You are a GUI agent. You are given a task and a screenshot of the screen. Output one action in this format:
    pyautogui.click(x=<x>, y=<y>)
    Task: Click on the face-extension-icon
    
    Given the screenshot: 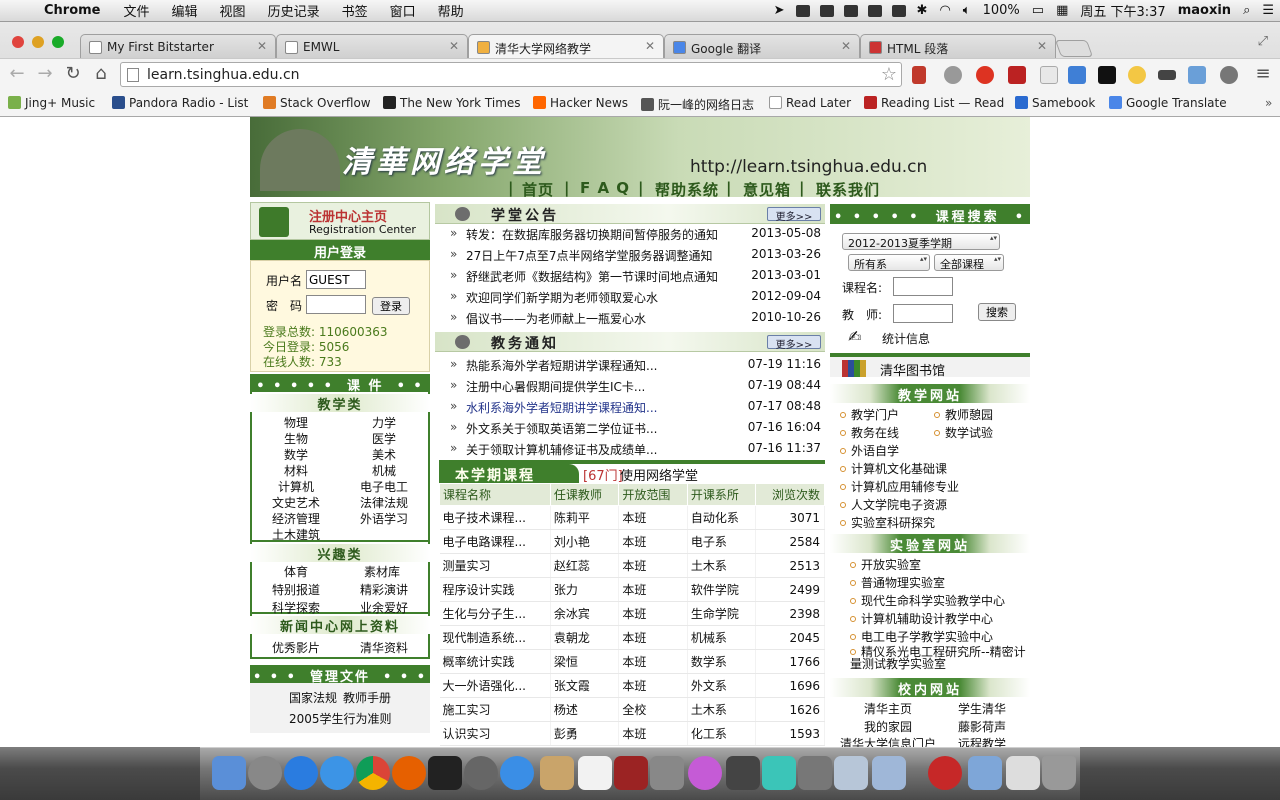 What is the action you would take?
    pyautogui.click(x=1137, y=75)
    